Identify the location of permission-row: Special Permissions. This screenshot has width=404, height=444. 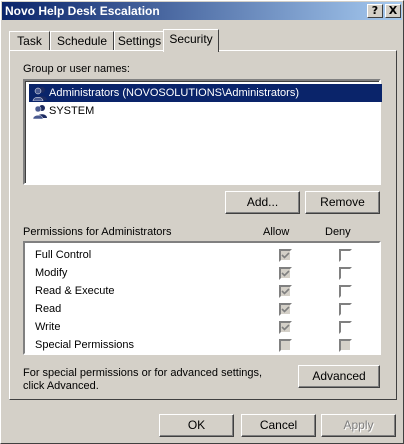
(205, 345).